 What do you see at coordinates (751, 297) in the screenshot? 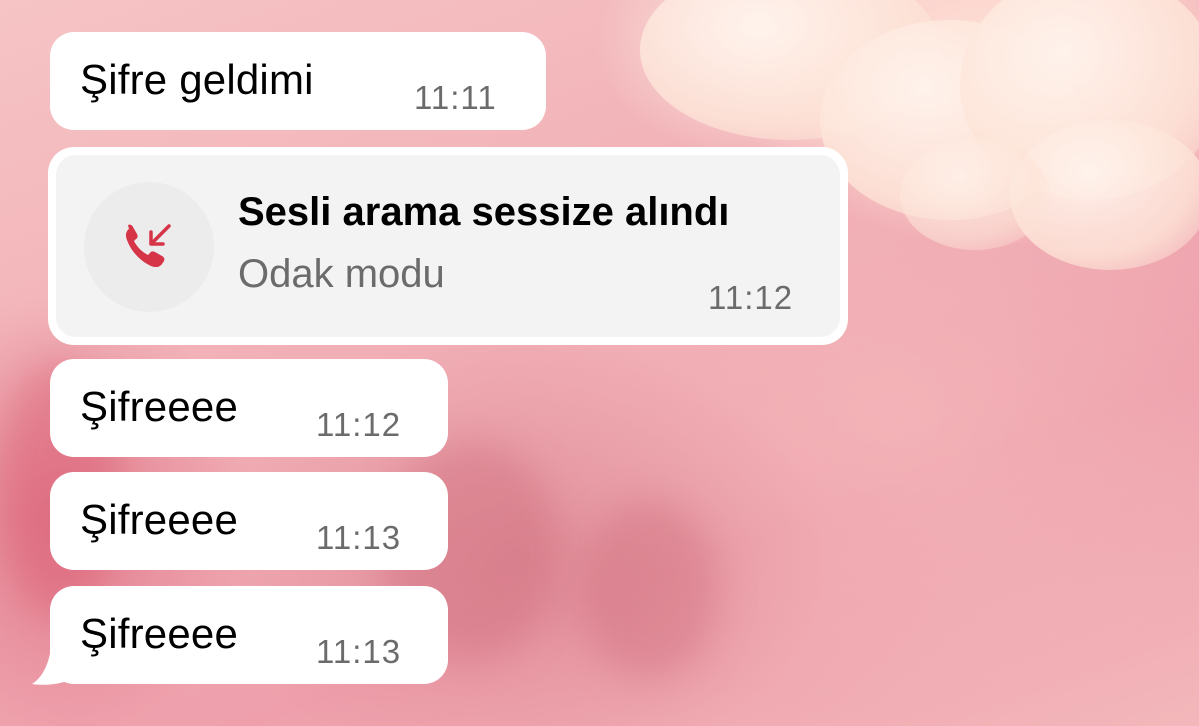
I see `call-time: 11:12` at bounding box center [751, 297].